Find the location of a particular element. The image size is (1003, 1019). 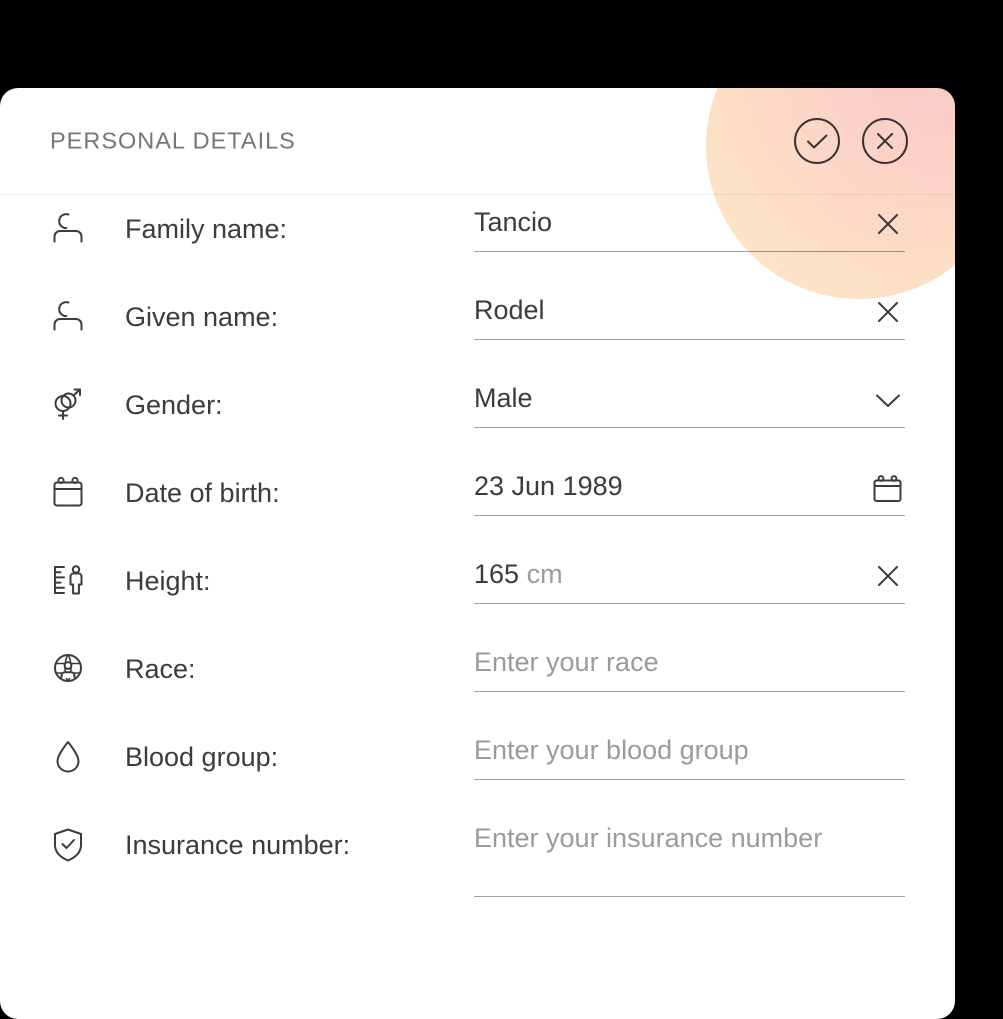

page-title: PERSONAL DETAILS is located at coordinates (173, 140).